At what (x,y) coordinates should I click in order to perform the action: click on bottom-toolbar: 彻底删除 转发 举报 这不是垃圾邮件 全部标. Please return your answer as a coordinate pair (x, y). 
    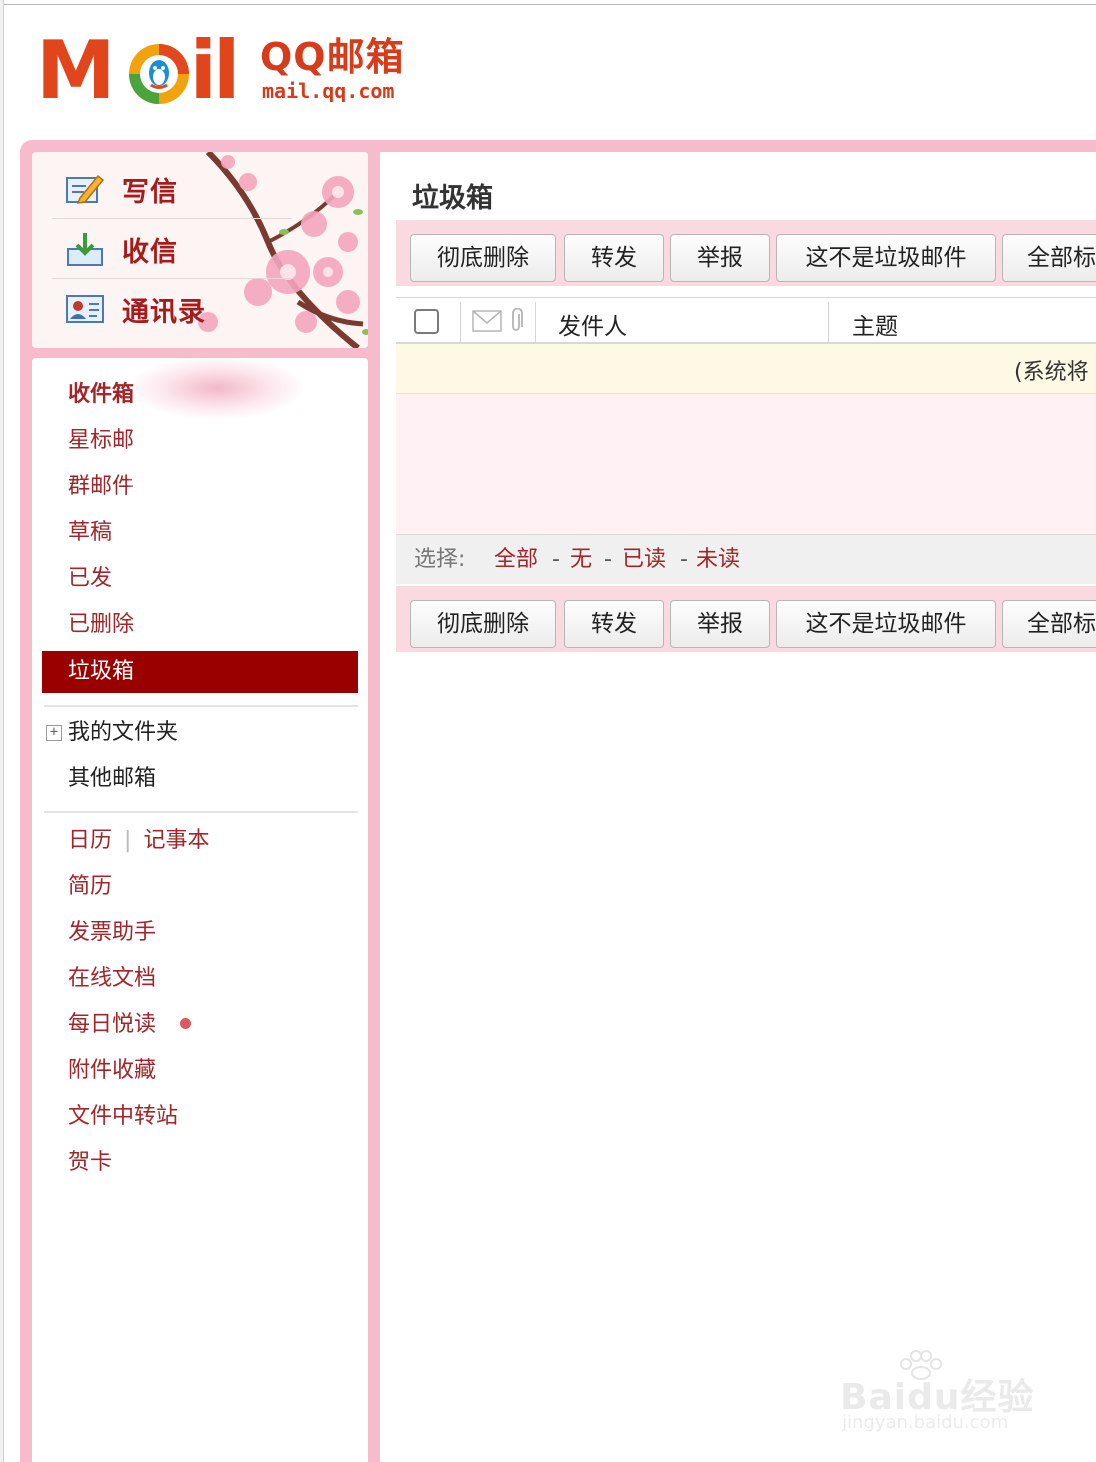
    Looking at the image, I should click on (746, 619).